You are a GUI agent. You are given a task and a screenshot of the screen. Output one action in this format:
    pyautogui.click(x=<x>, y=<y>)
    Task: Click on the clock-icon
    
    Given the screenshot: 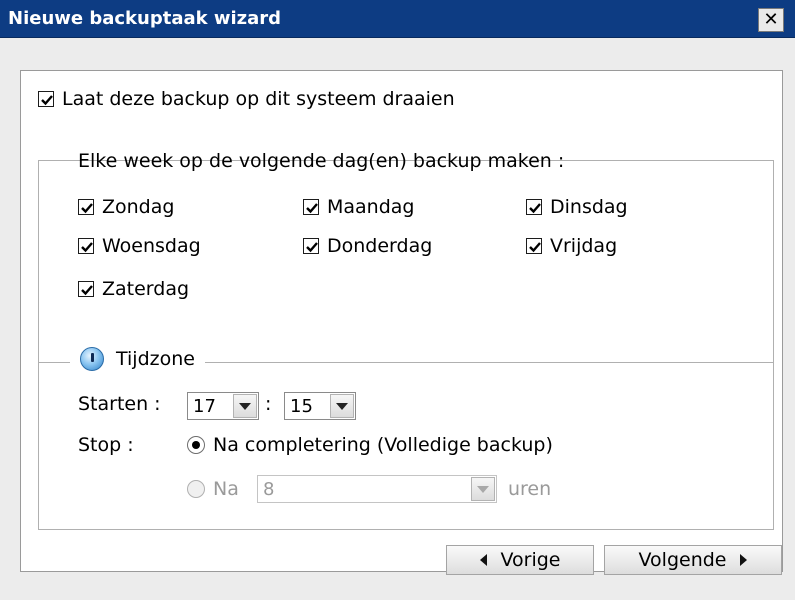 What is the action you would take?
    pyautogui.click(x=92, y=359)
    